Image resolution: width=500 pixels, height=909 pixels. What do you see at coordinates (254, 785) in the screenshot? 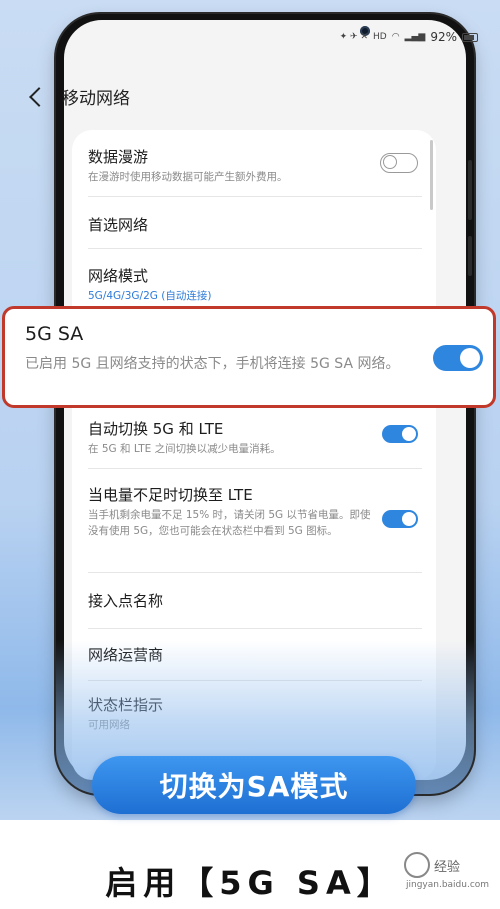
I see `switch-to-sa-button: 切换为SA模式` at bounding box center [254, 785].